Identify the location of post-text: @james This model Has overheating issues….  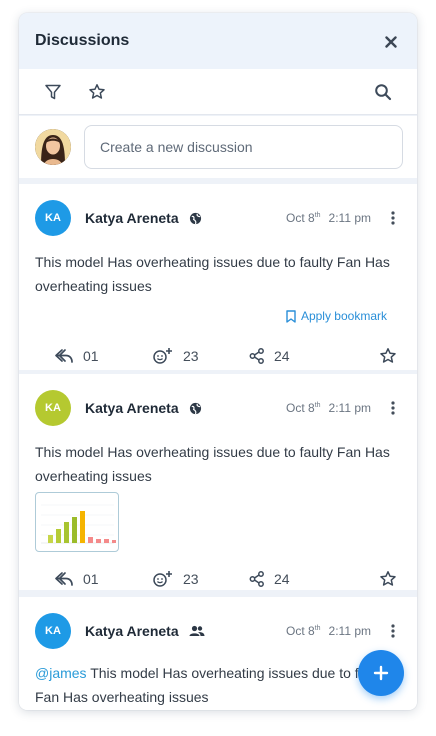
(212, 685).